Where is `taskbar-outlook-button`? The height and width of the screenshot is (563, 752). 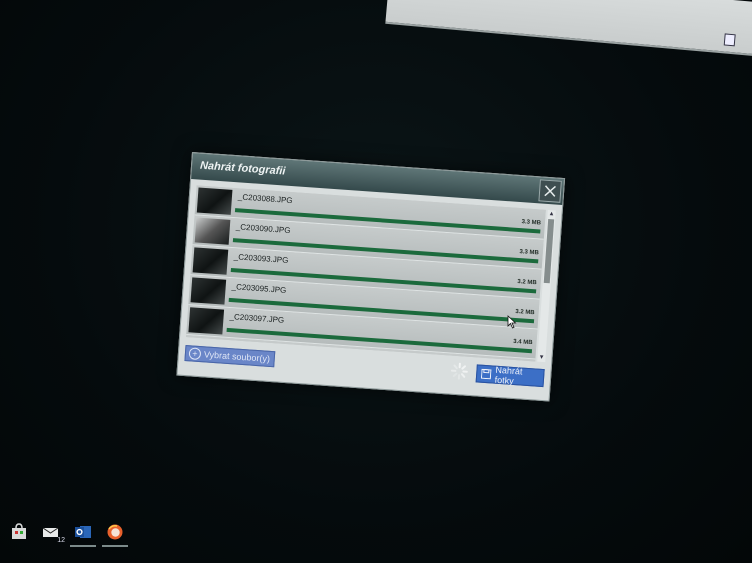
taskbar-outlook-button is located at coordinates (83, 535).